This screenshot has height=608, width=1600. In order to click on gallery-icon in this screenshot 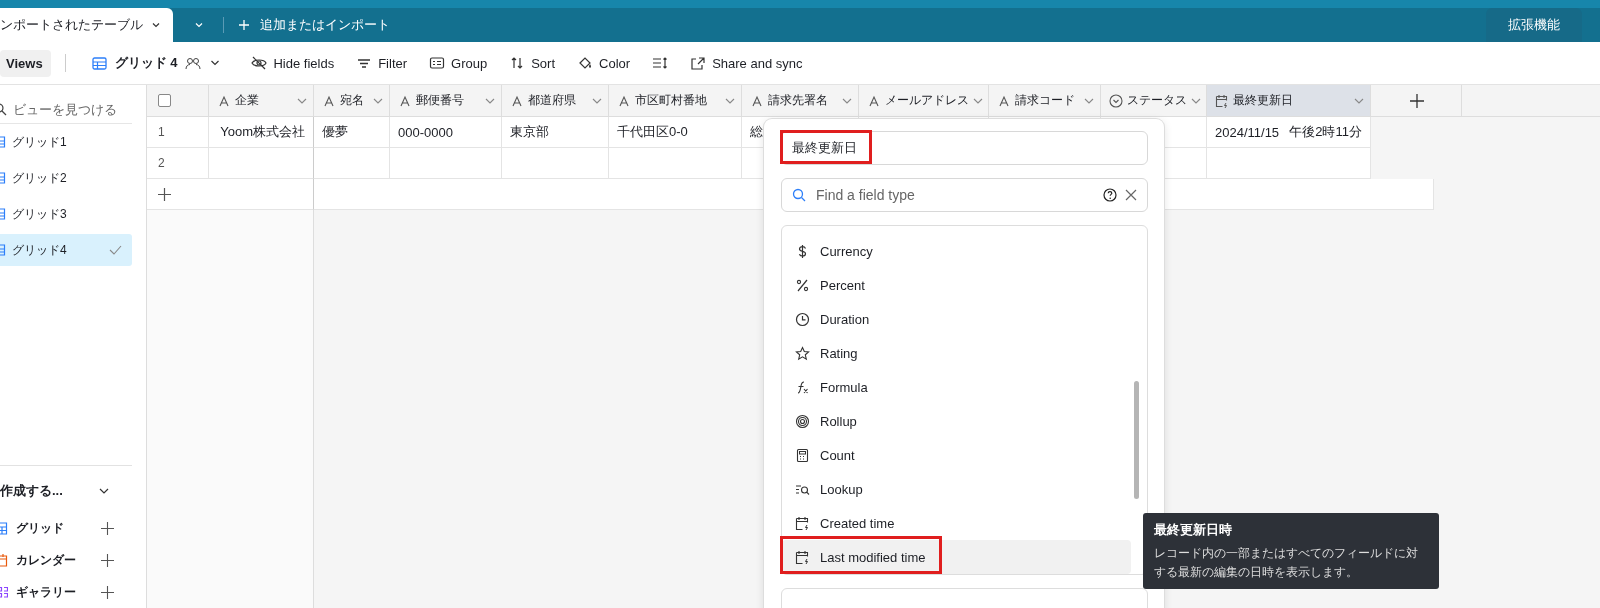, I will do `click(4, 592)`.